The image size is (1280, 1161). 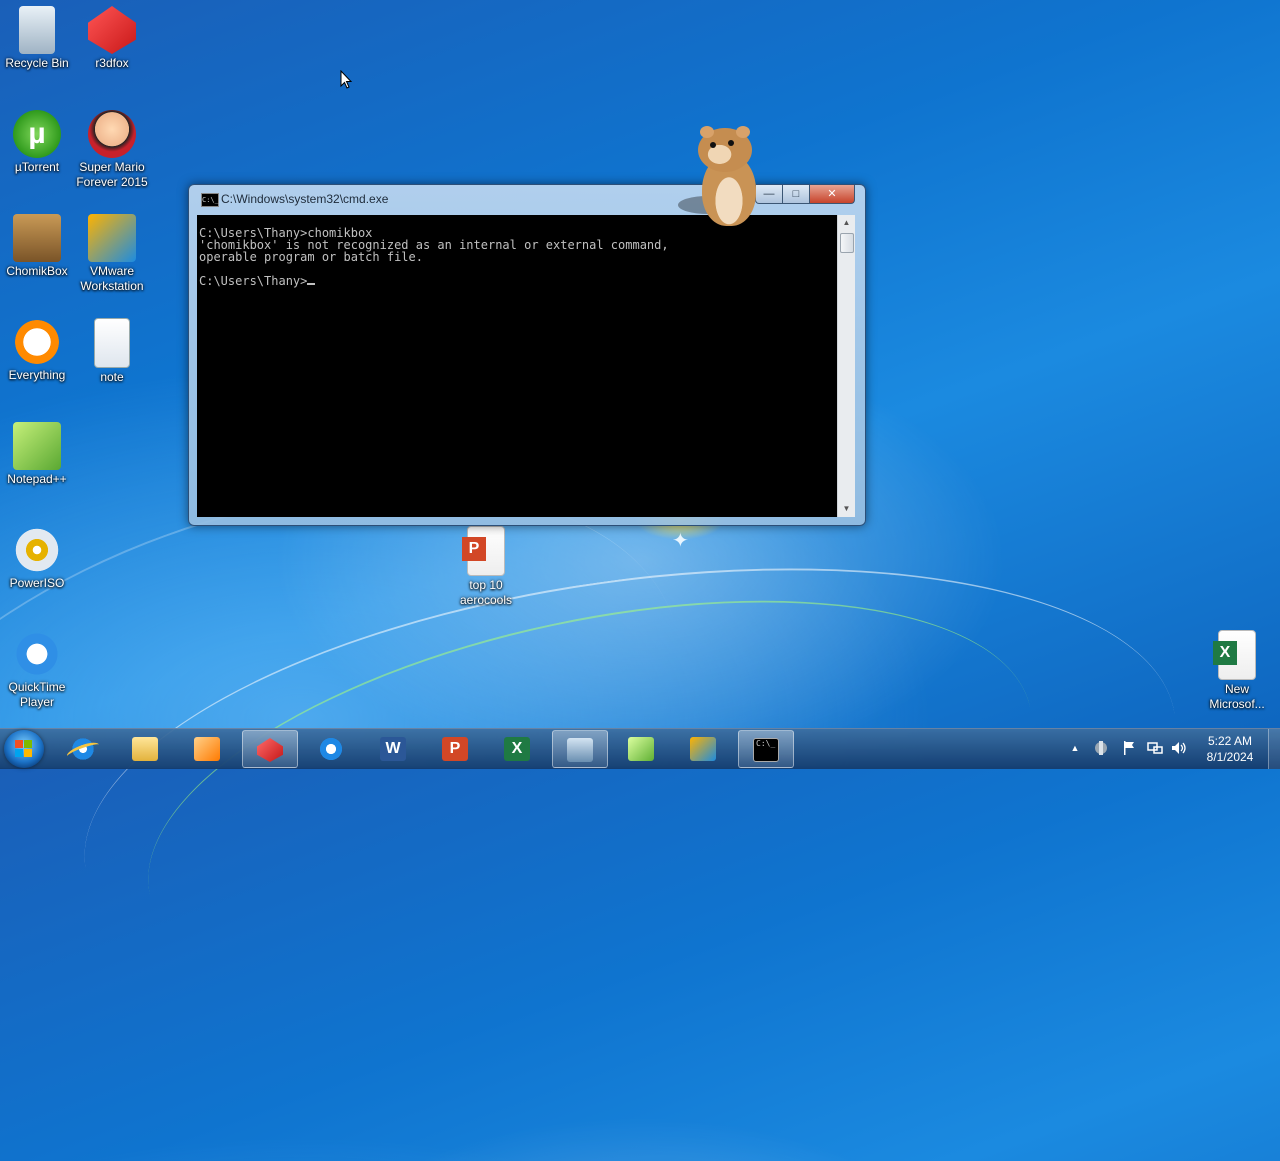 I want to click on desktop-icon-quicktime: QuickTime Player, so click(x=37, y=670).